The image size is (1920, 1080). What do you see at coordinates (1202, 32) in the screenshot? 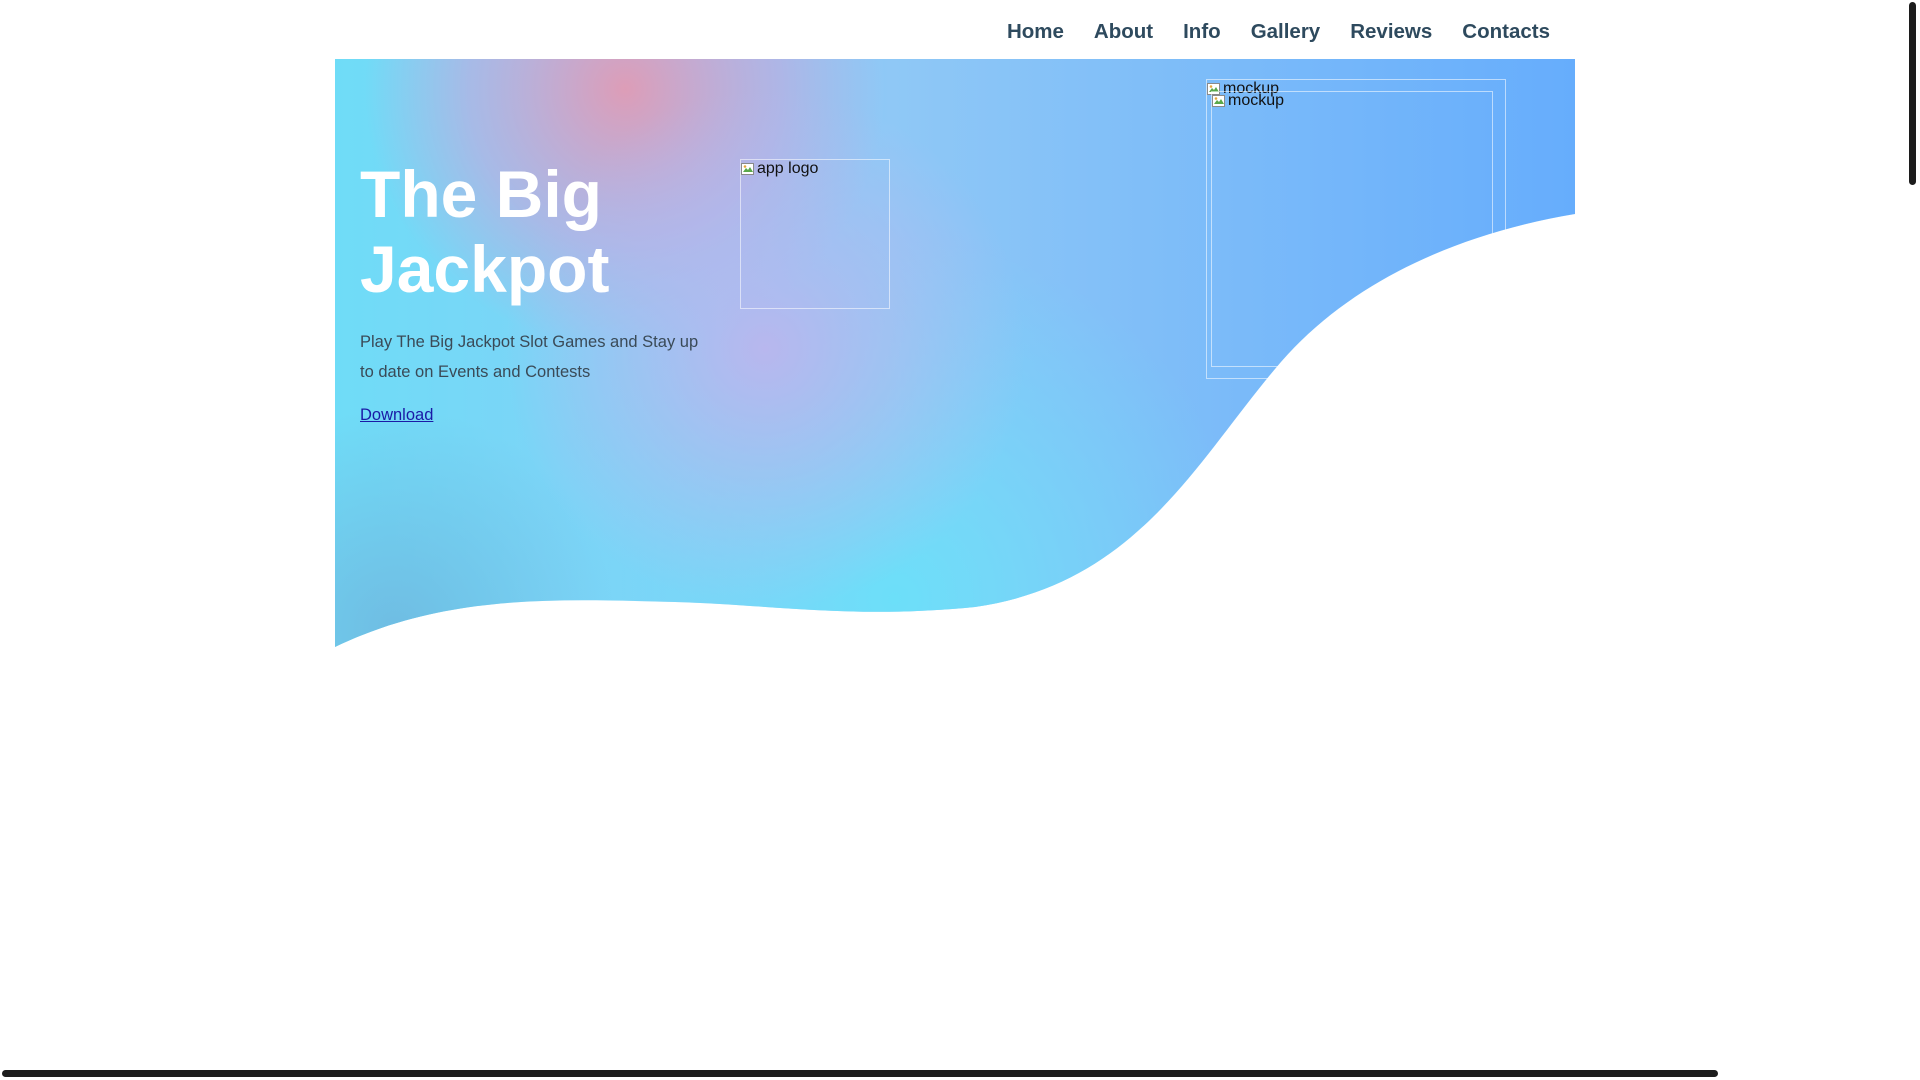
I see `nav-item-info: Info` at bounding box center [1202, 32].